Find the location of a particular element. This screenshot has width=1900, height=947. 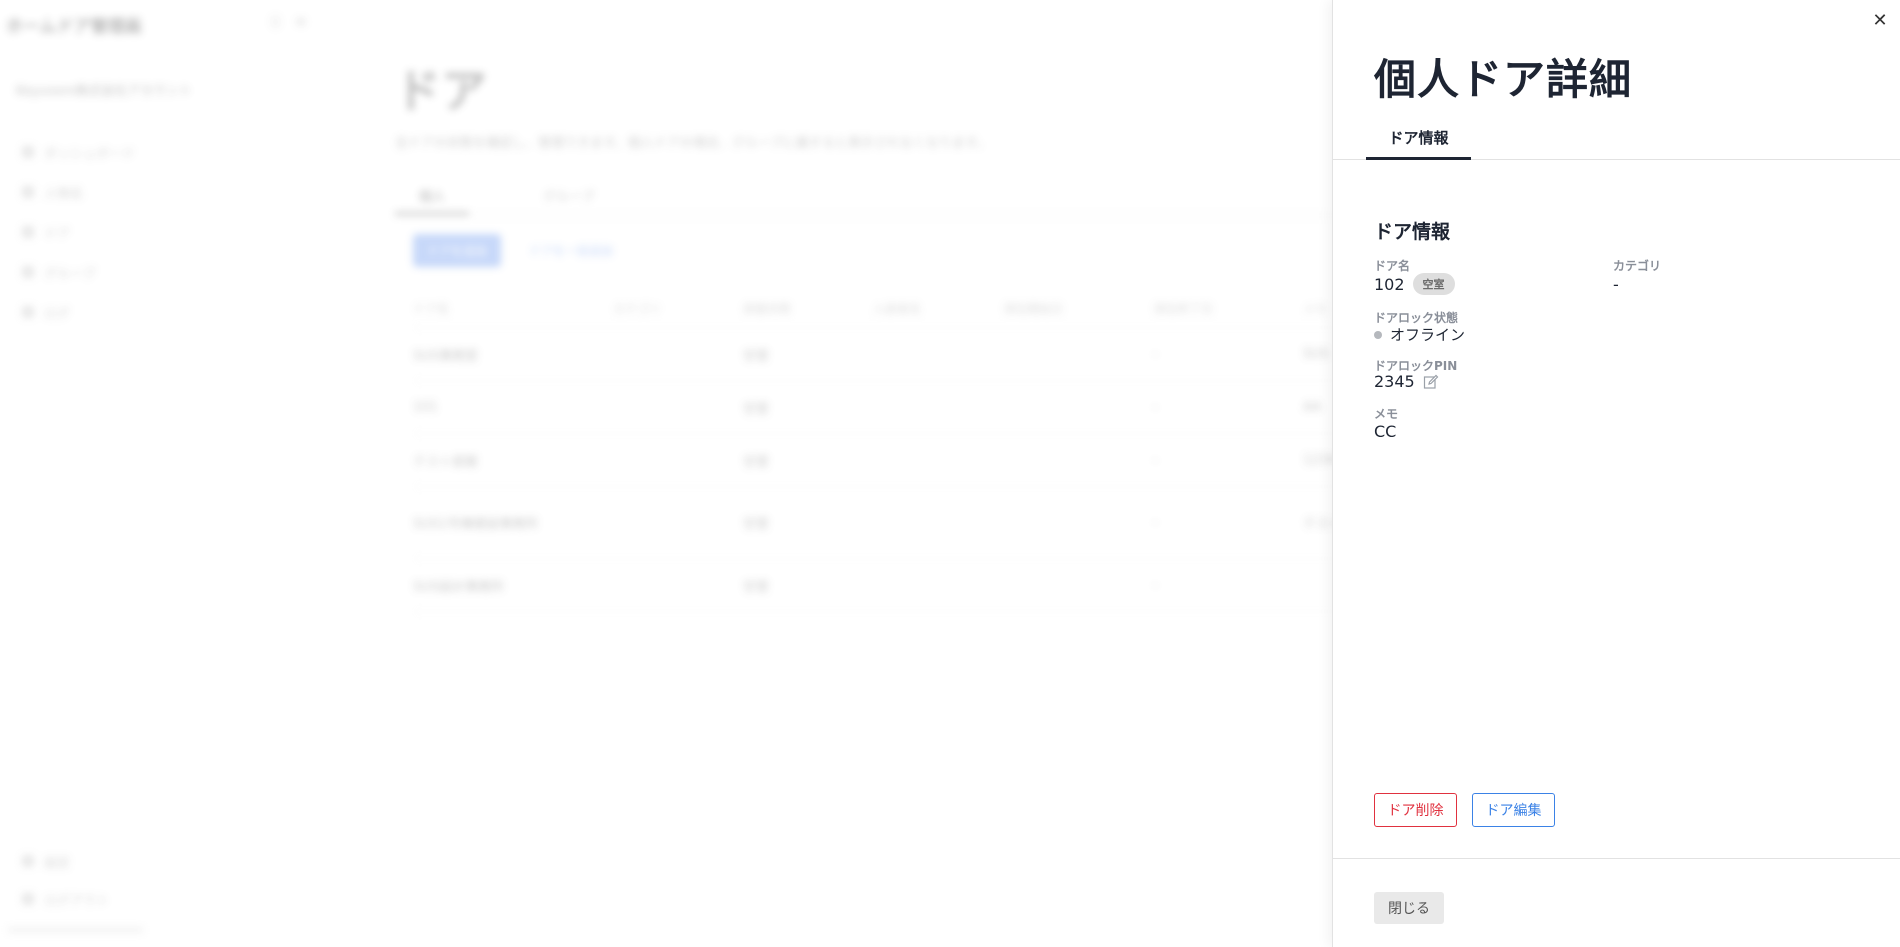

memo-value: CC is located at coordinates (1385, 431).